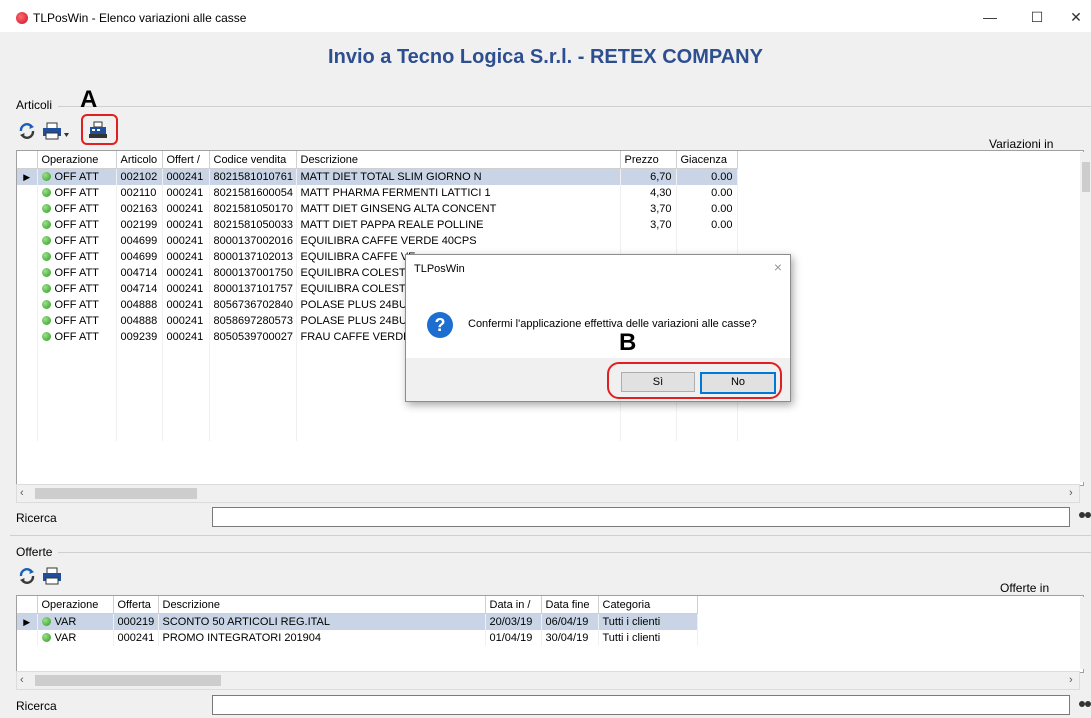 Image resolution: width=1091 pixels, height=718 pixels. I want to click on column-header: Offerta, so click(136, 605).